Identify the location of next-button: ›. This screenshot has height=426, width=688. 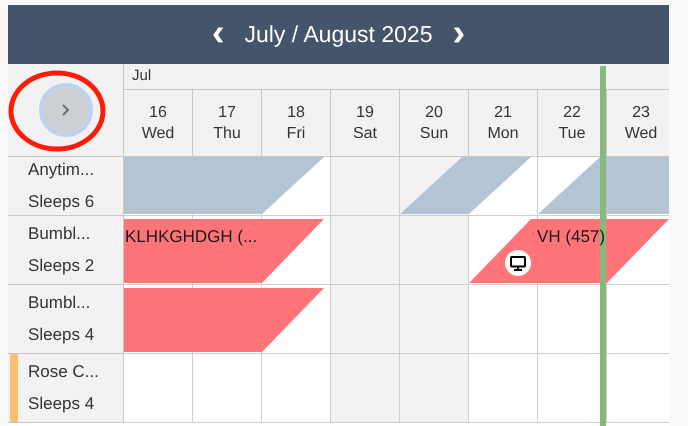
(459, 35).